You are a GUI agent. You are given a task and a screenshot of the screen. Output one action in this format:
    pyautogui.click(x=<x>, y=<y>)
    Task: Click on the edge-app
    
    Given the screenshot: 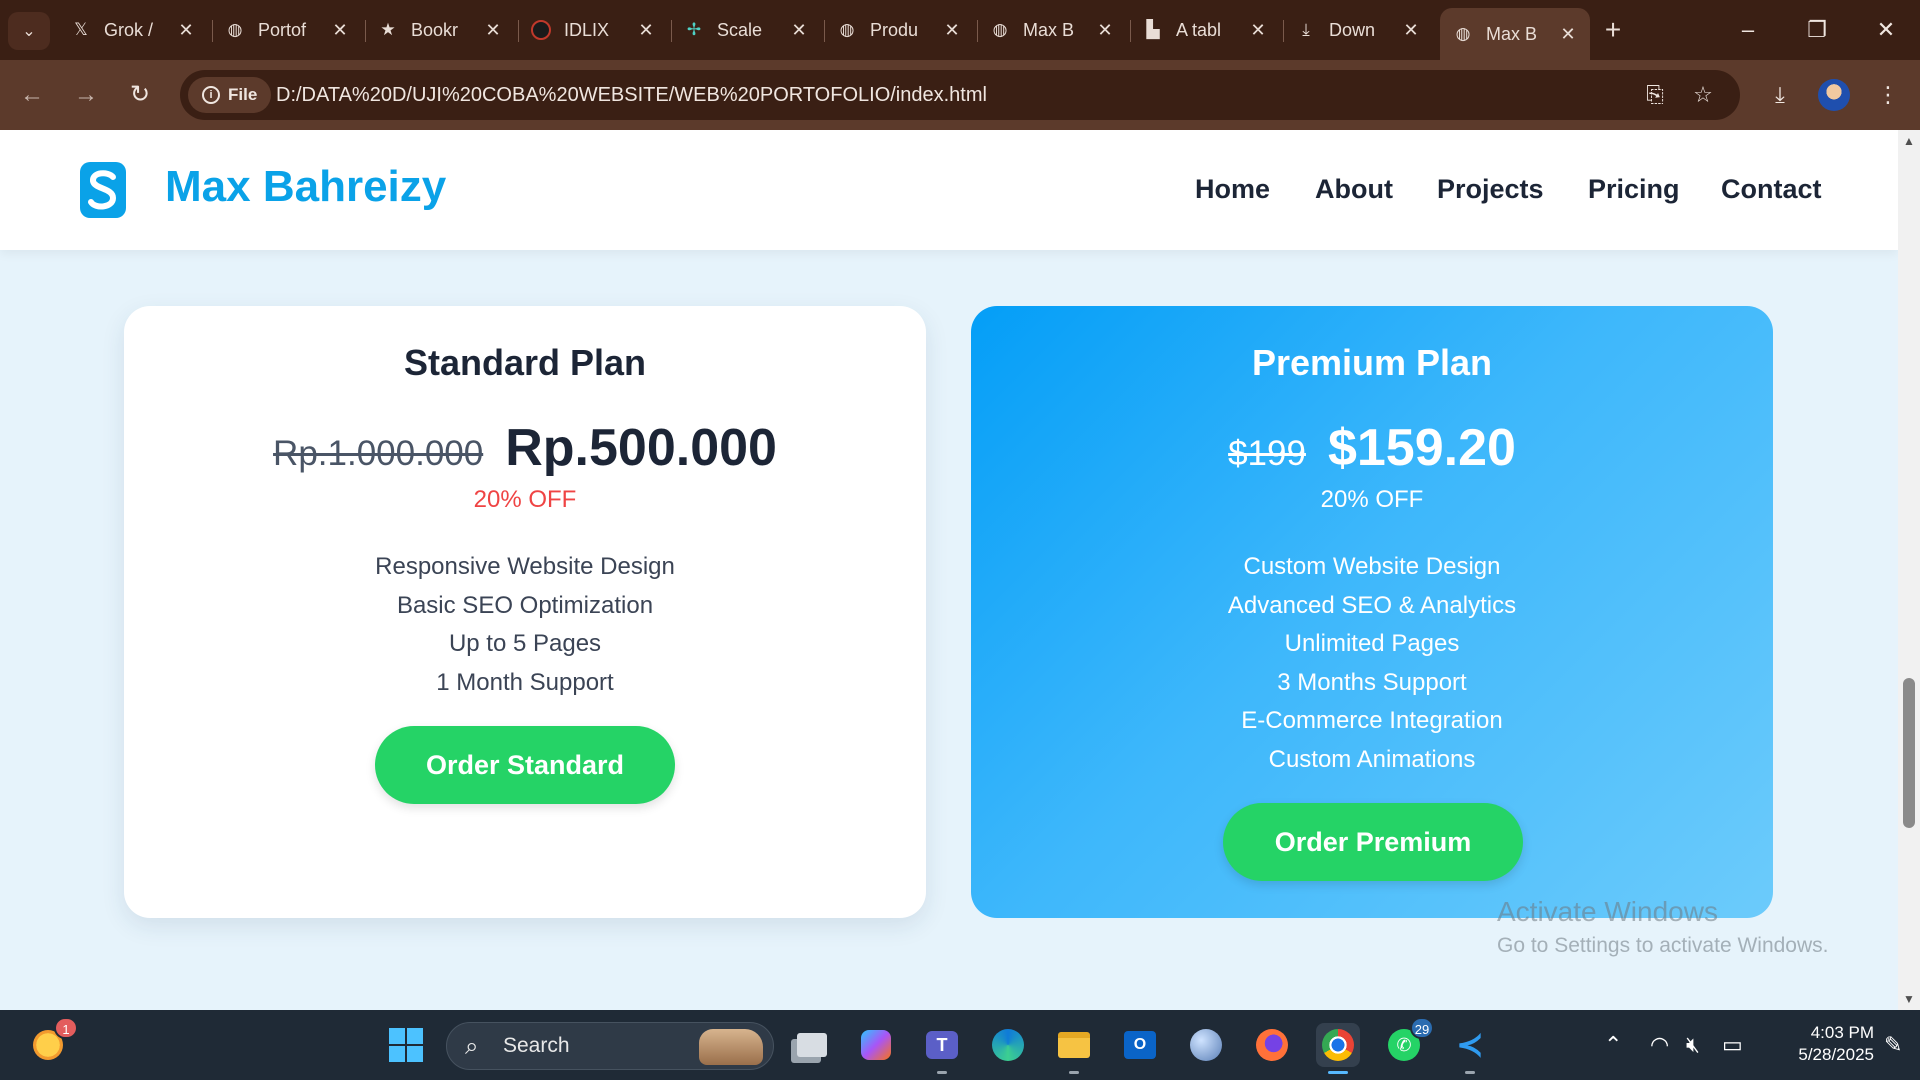 What is the action you would take?
    pyautogui.click(x=1008, y=1045)
    